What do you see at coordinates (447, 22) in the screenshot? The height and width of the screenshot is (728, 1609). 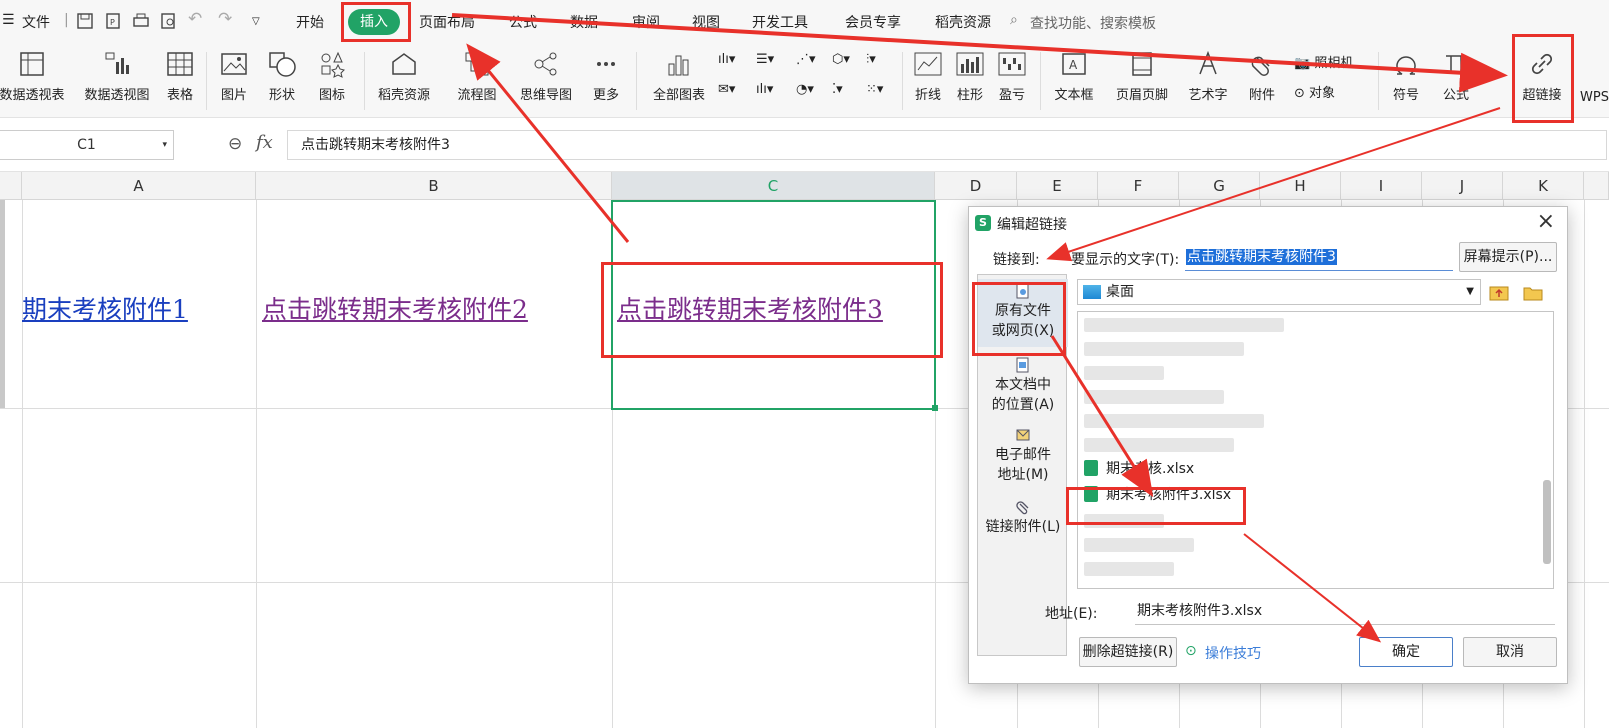 I see `tab-page-layout: 页面布局` at bounding box center [447, 22].